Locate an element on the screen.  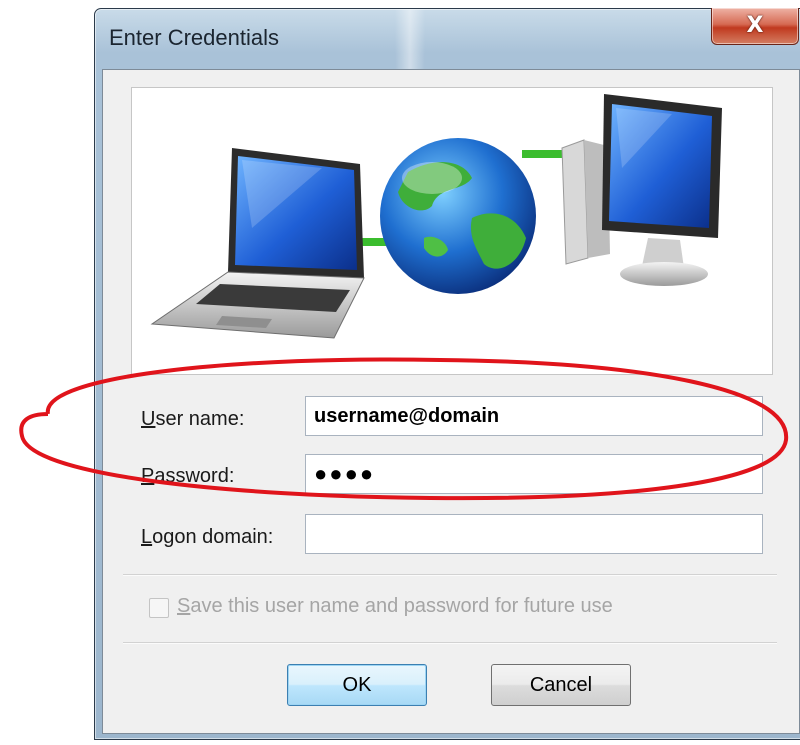
close-icon: X is located at coordinates (755, 25).